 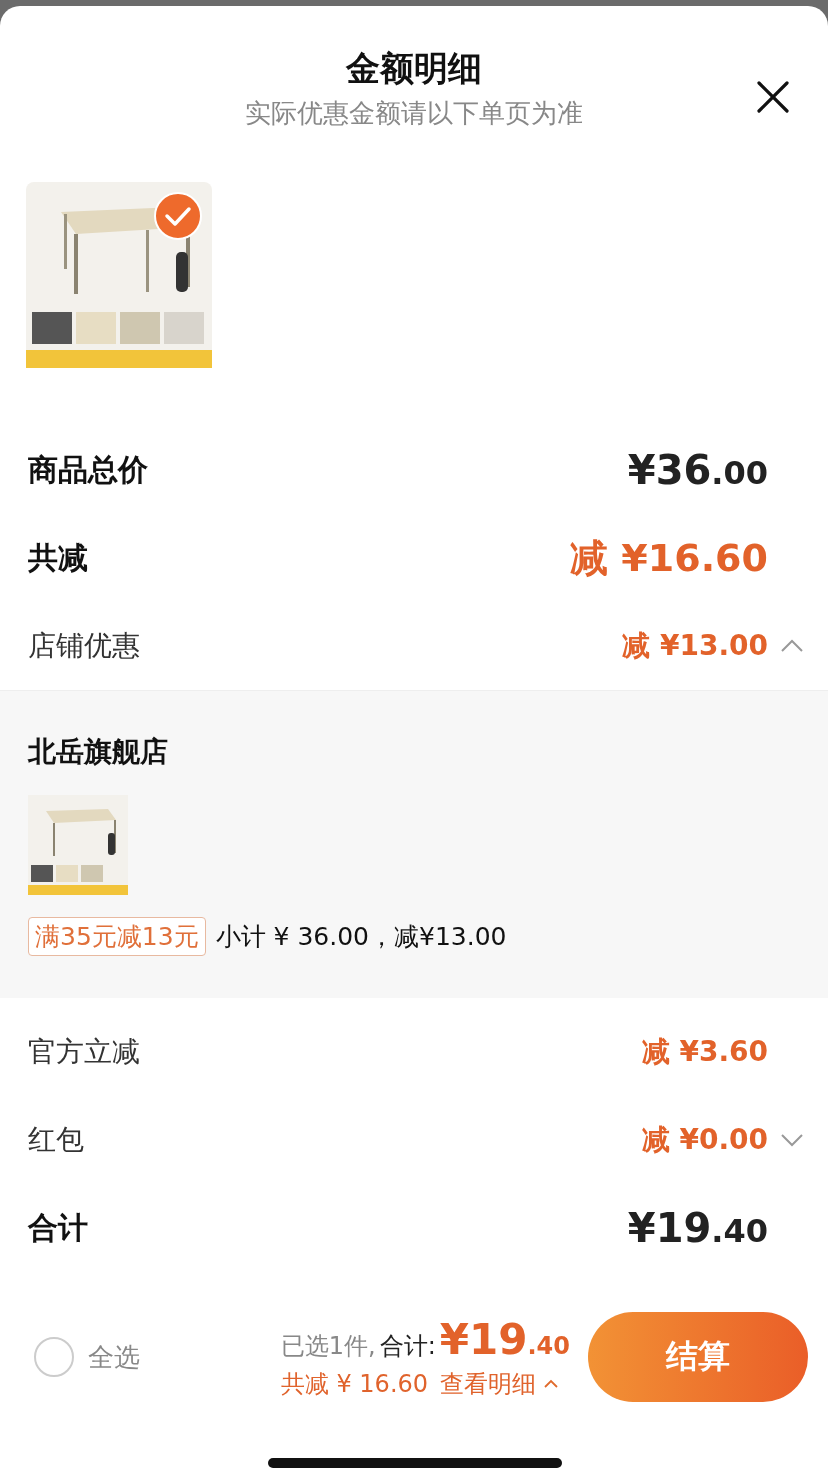 I want to click on row-label: 官方立减, so click(x=84, y=1052).